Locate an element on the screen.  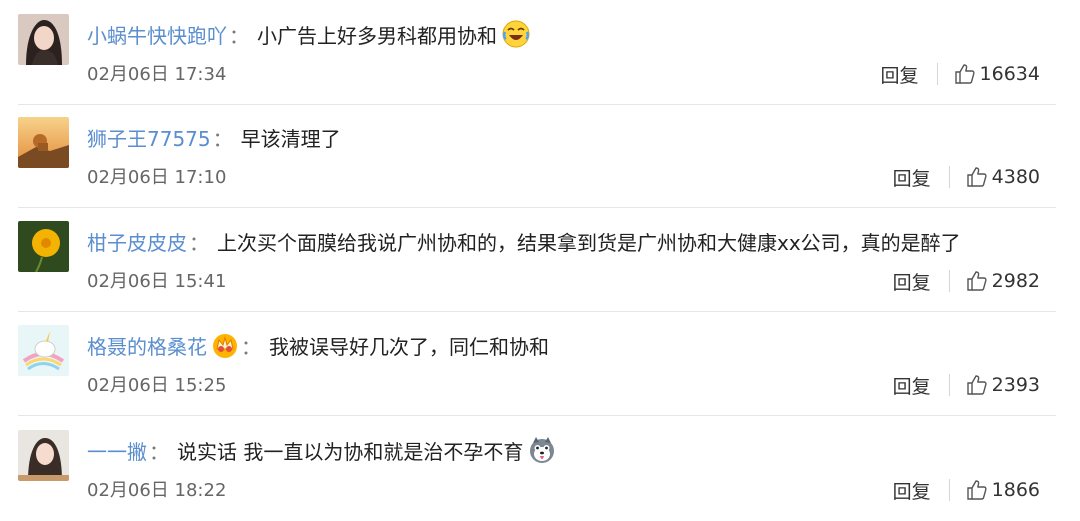
comment-text: 小广告上好多男科都用协和 is located at coordinates (377, 35).